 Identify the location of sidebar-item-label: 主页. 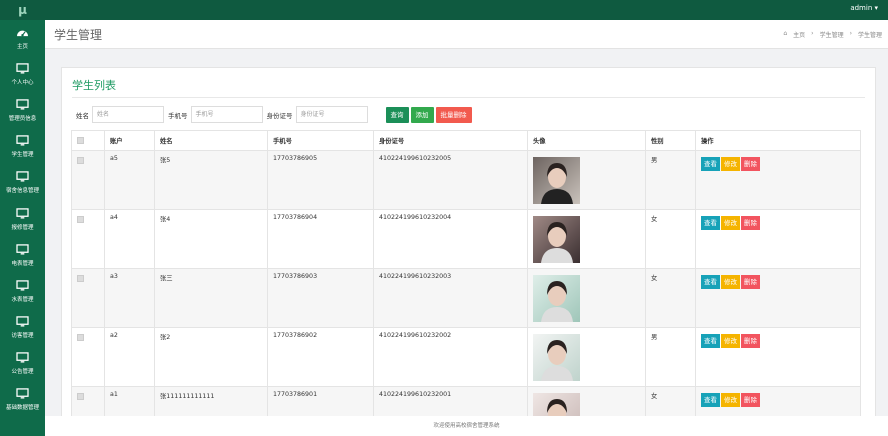
(22, 46).